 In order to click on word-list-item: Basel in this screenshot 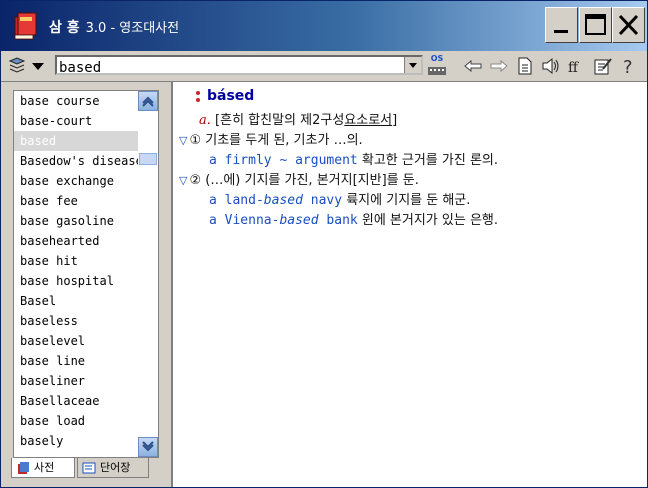, I will do `click(86, 301)`.